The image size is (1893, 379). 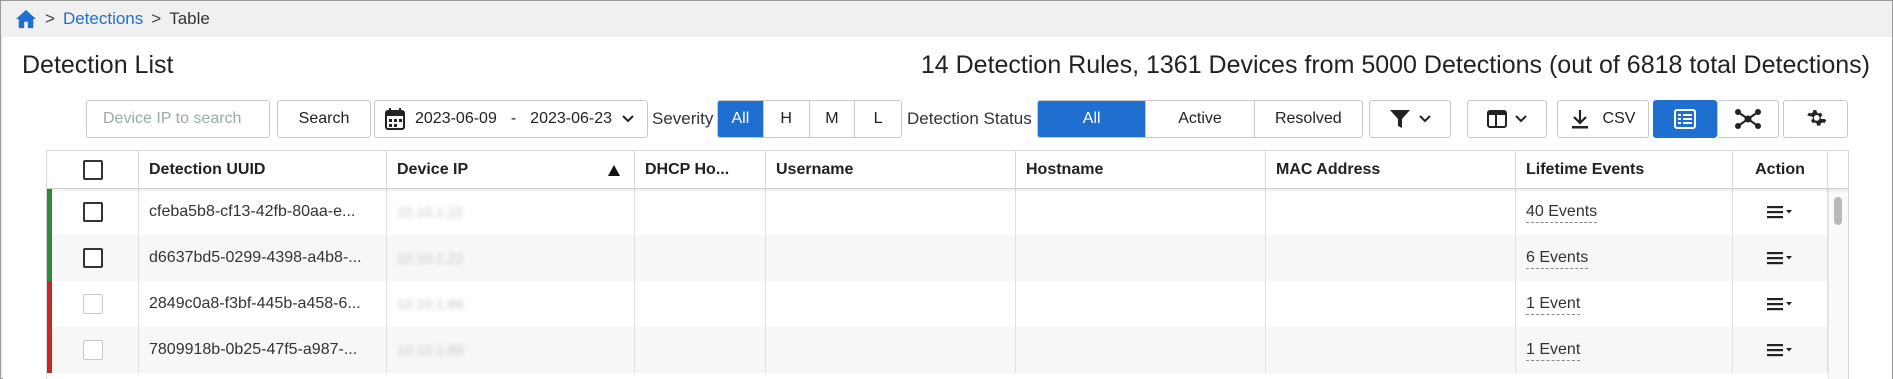 I want to click on list-view-button, so click(x=1685, y=119).